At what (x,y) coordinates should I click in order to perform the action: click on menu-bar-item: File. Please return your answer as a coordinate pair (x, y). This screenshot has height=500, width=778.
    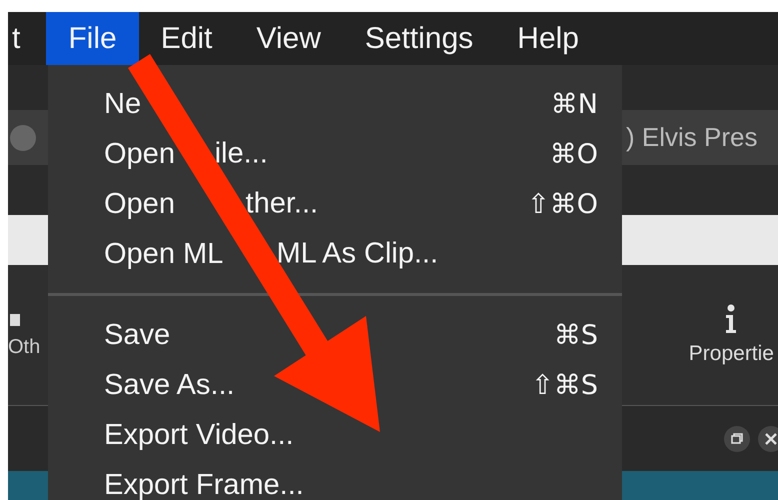
    Looking at the image, I should click on (92, 38).